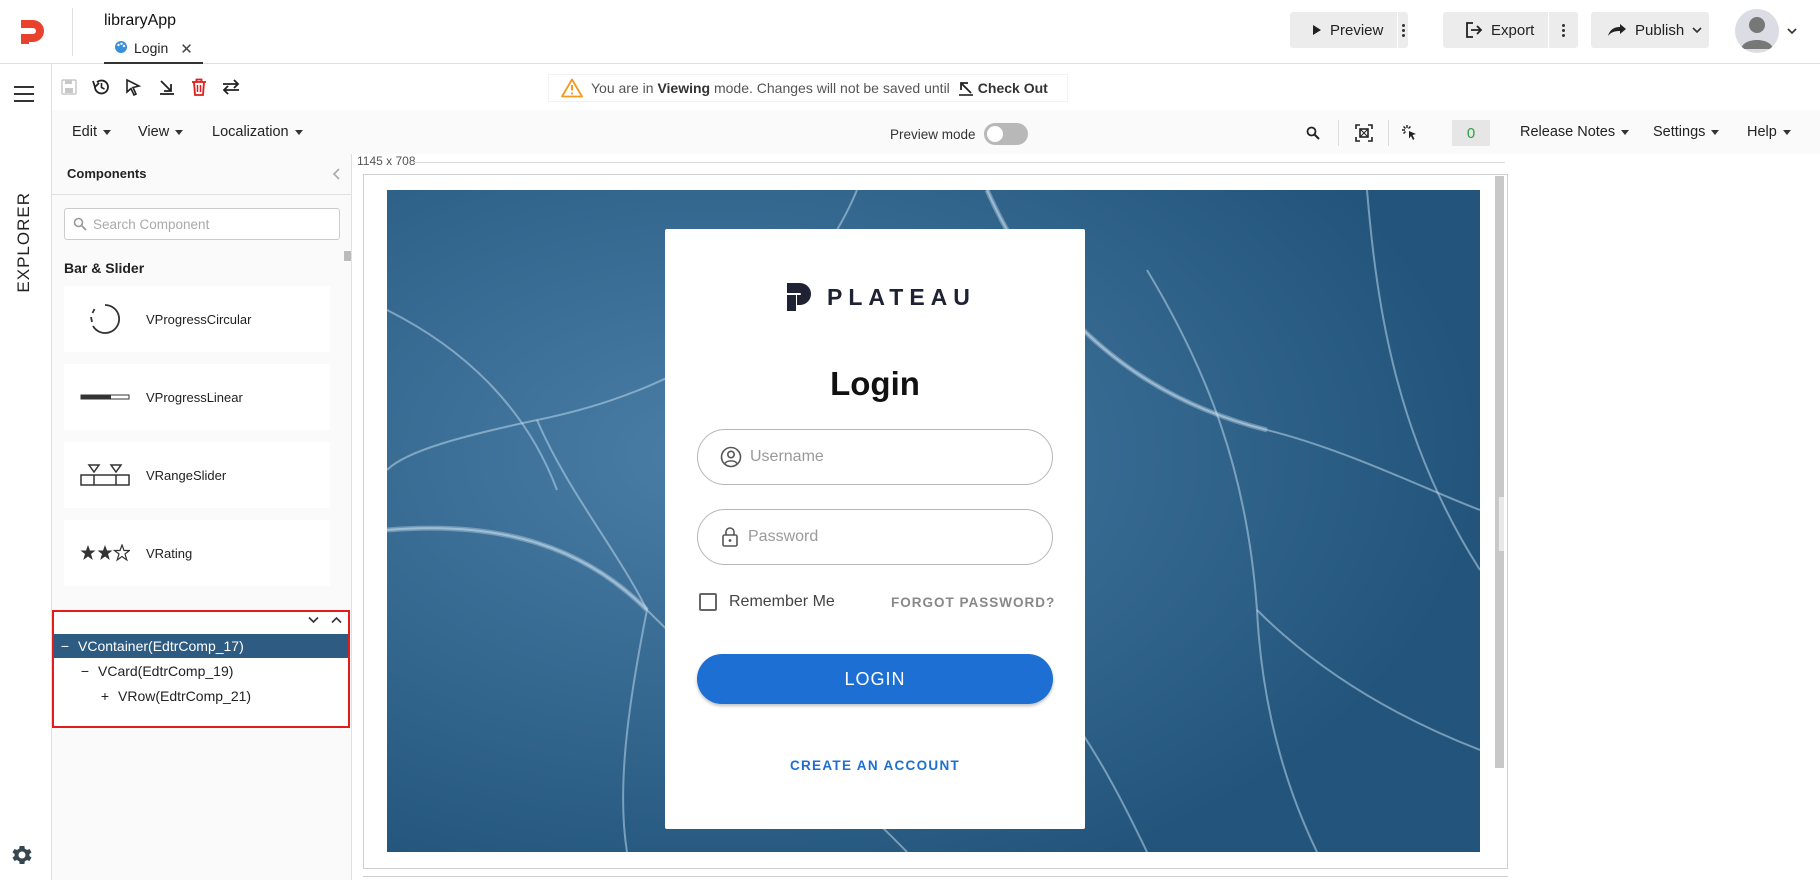 This screenshot has height=880, width=1820. I want to click on menu-edit: Edit, so click(91, 132).